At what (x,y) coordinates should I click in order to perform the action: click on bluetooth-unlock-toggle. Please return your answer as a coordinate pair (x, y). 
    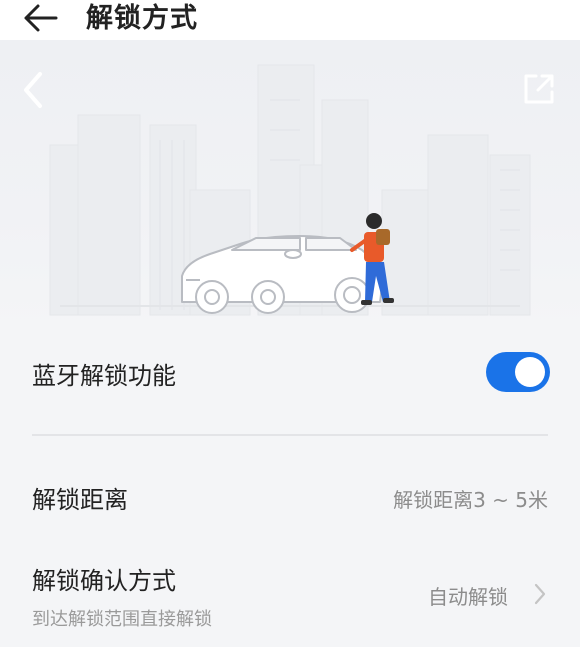
    Looking at the image, I should click on (518, 372).